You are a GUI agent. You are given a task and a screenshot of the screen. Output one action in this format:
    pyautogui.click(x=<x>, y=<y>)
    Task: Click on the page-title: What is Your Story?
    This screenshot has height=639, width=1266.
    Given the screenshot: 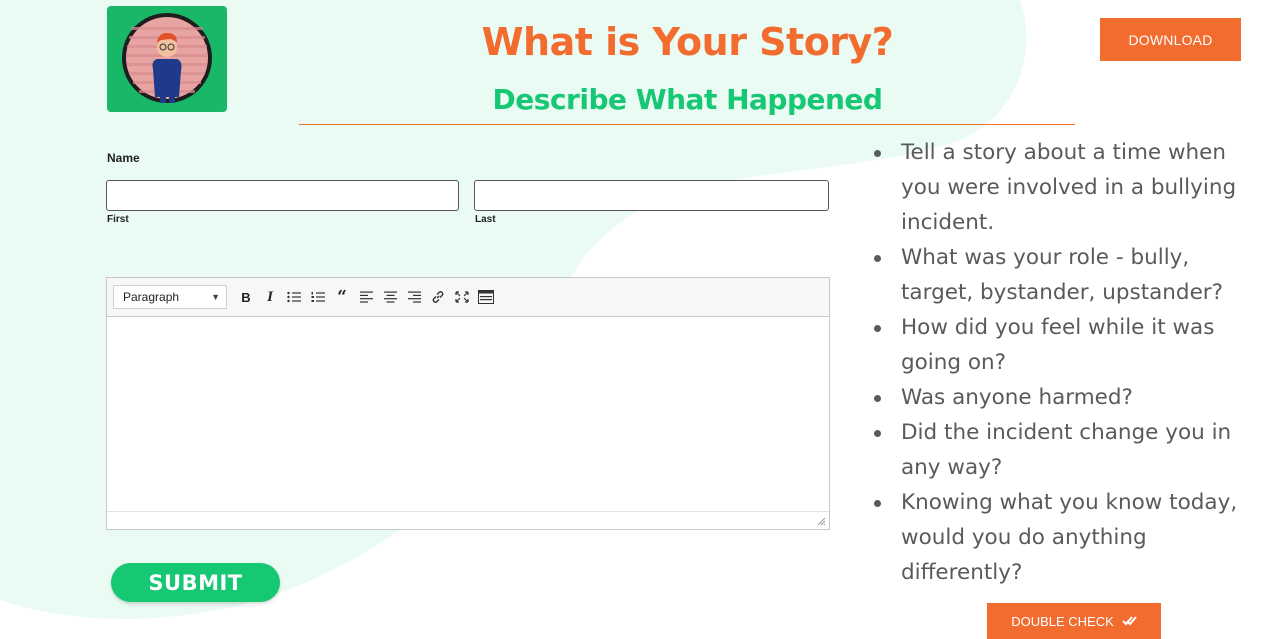 What is the action you would take?
    pyautogui.click(x=687, y=42)
    